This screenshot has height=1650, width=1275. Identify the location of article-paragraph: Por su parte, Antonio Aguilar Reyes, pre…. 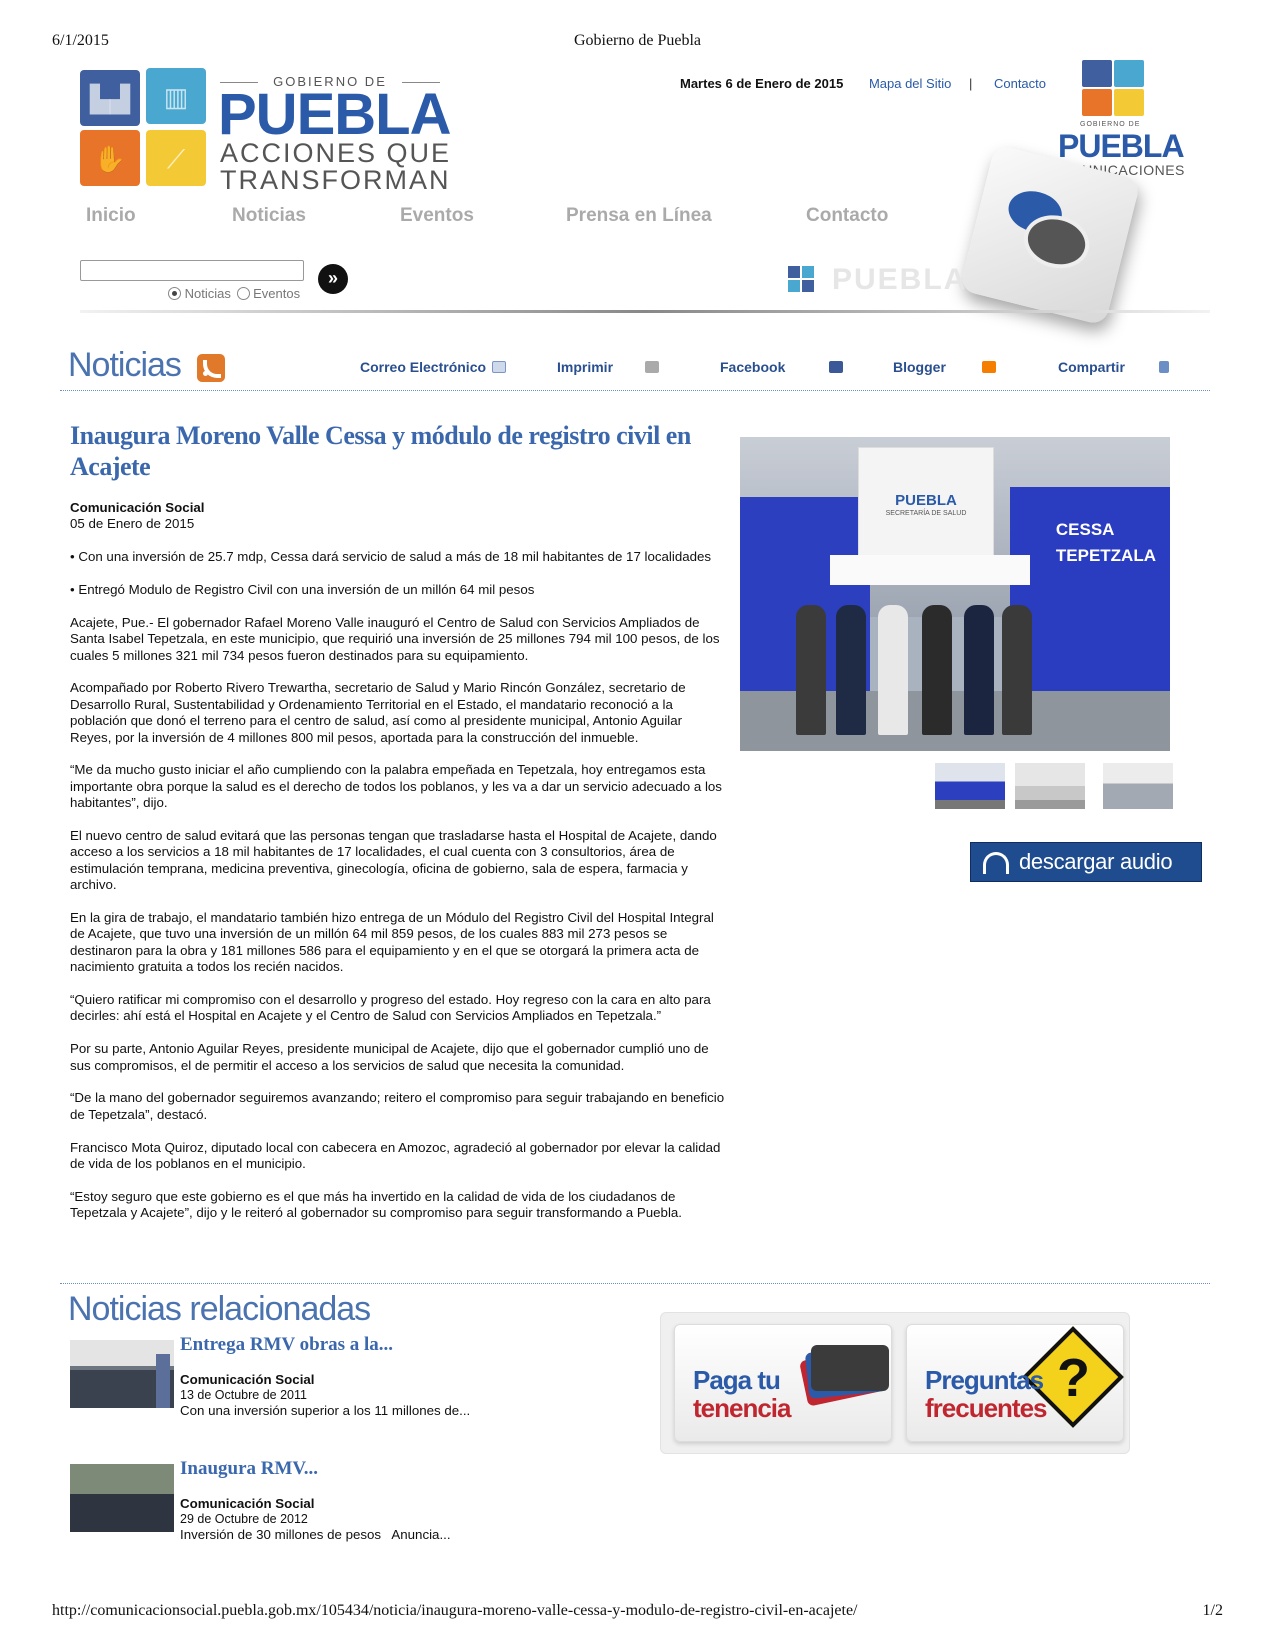
(389, 1057).